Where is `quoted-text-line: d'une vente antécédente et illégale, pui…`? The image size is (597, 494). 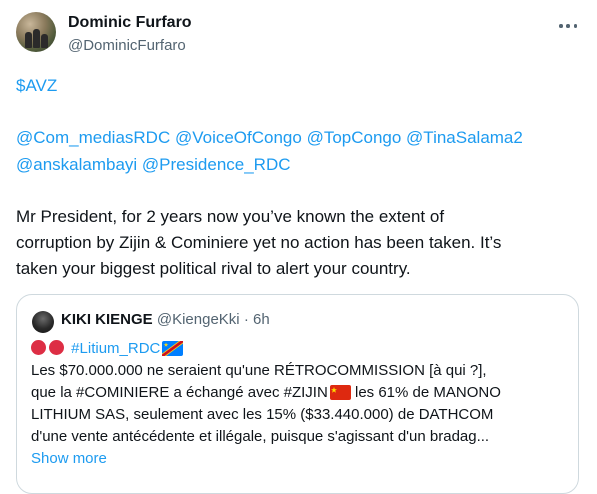 quoted-text-line: d'une vente antécédente et illégale, pui… is located at coordinates (260, 436).